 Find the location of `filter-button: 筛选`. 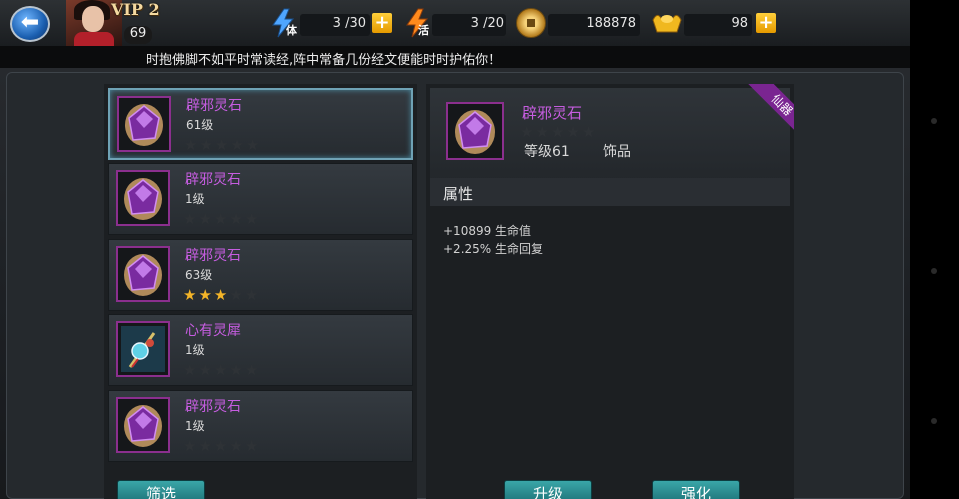

filter-button: 筛选 is located at coordinates (161, 489).